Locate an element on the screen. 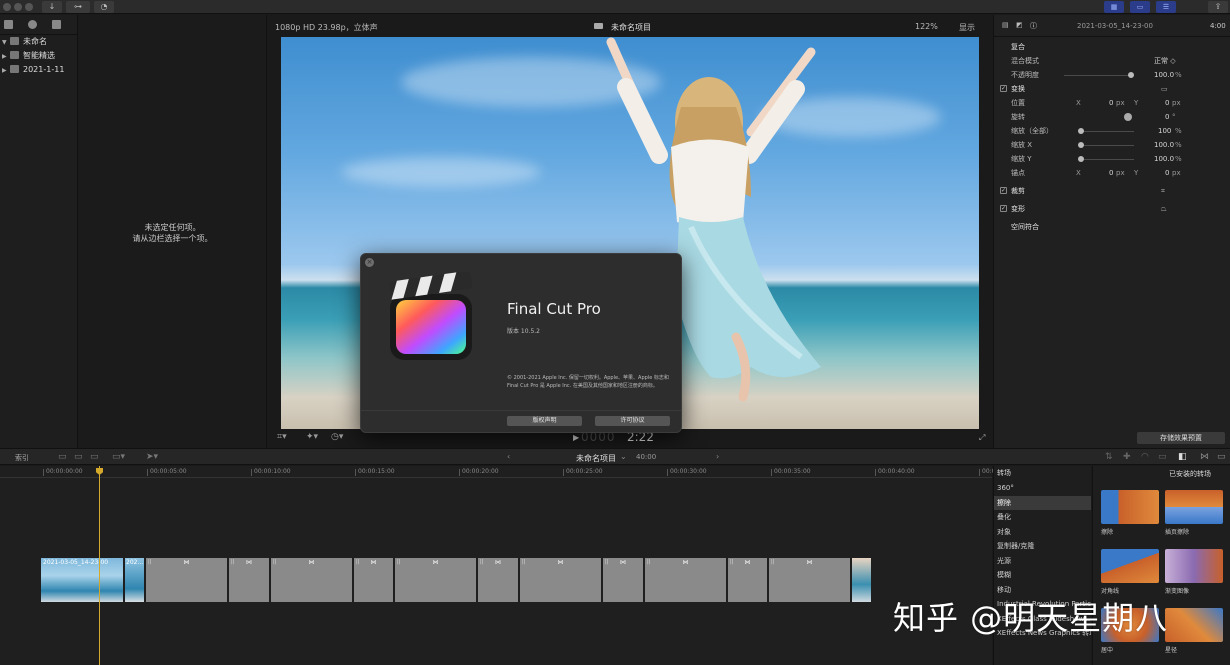  zoom-menu: 122% is located at coordinates (926, 26).